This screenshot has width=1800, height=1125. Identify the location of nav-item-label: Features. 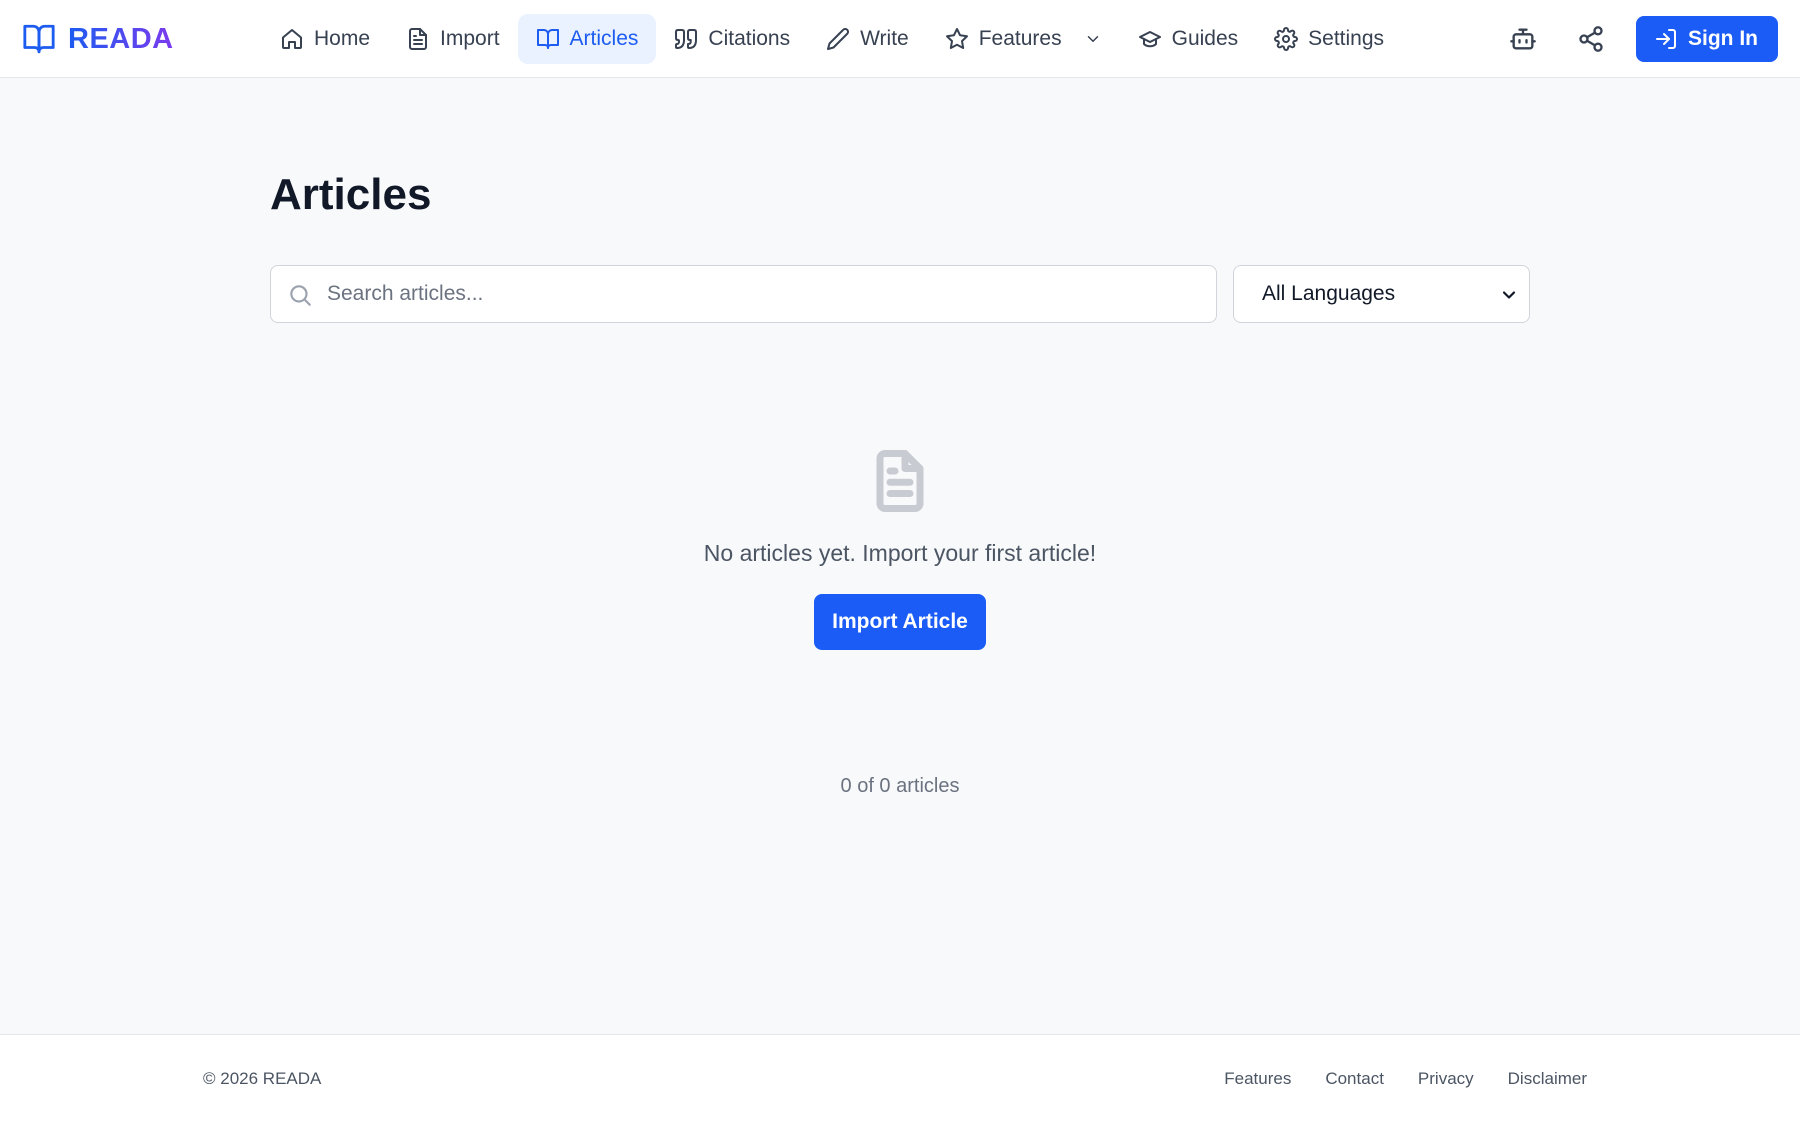
(1020, 38).